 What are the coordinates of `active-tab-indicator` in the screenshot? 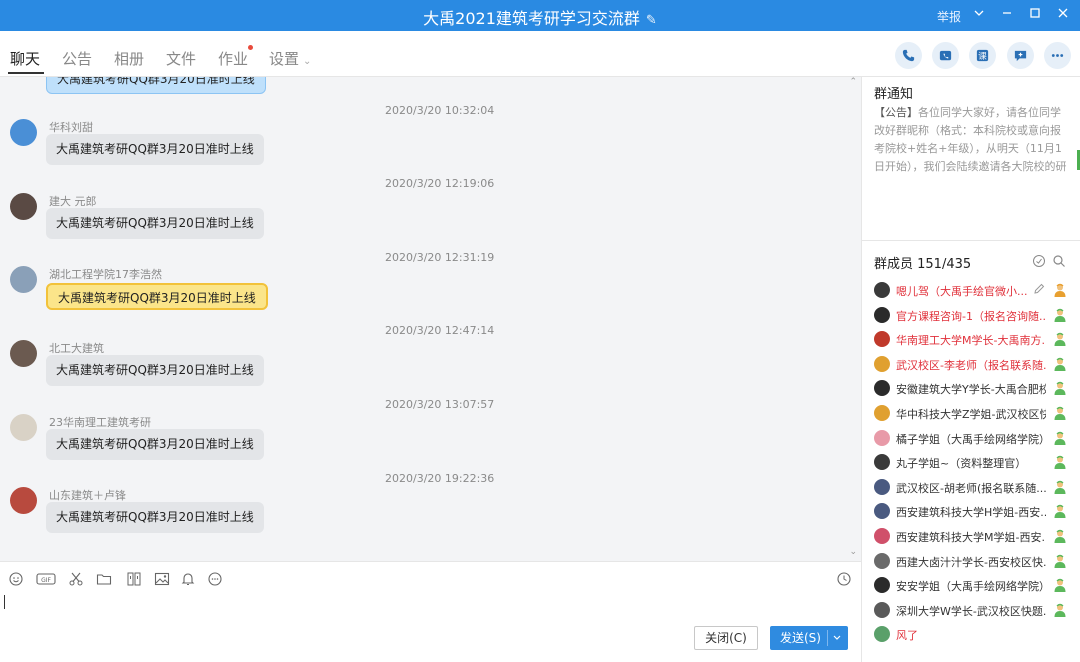 It's located at (26, 73).